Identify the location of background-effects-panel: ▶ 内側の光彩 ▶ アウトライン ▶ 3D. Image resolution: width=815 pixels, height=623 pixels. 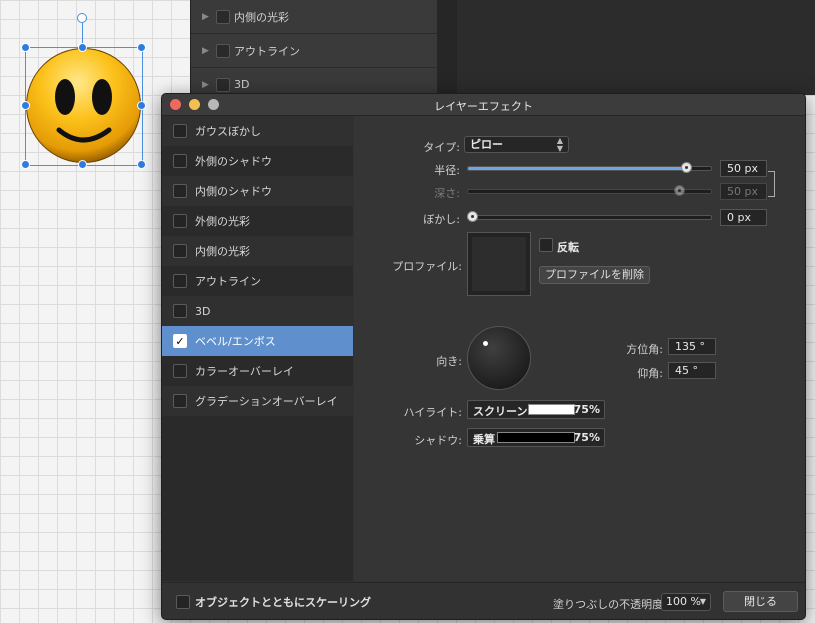
(320, 51).